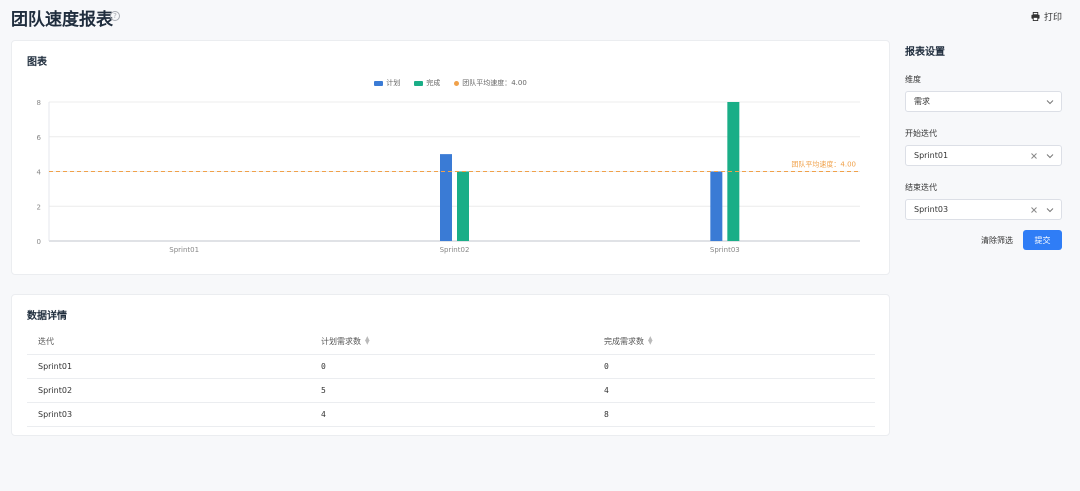  I want to click on settings-actions: 清除筛选 提交, so click(983, 240).